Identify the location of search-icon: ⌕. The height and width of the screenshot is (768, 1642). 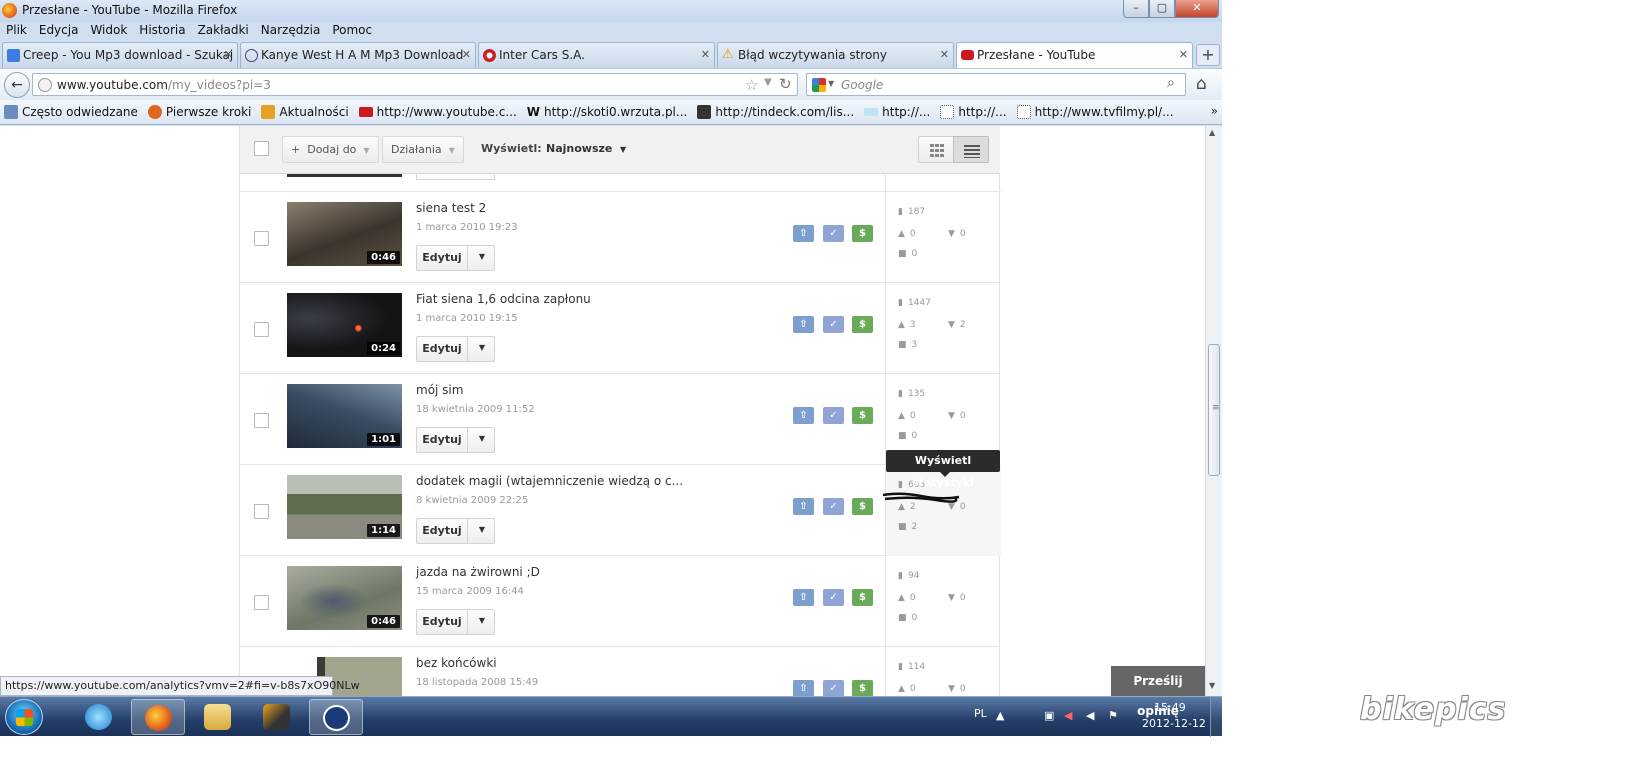
(1171, 83).